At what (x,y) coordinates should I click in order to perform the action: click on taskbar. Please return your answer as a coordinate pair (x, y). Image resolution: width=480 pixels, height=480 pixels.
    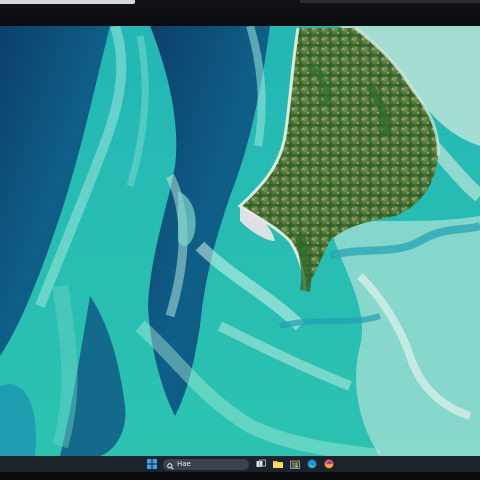
    Looking at the image, I should click on (240, 464).